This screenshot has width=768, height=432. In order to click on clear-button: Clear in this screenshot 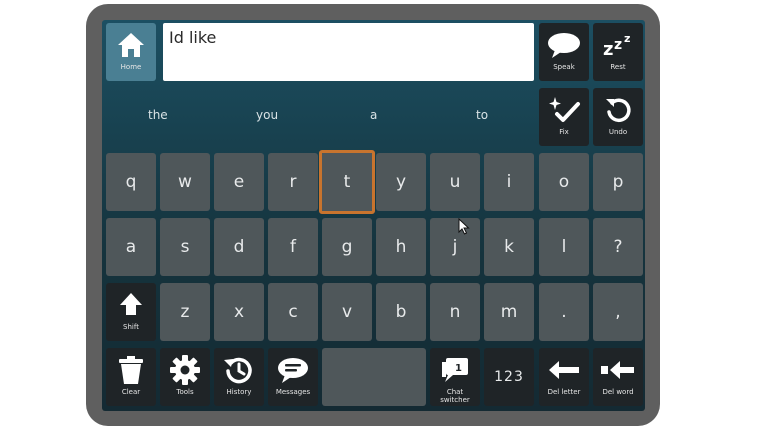, I will do `click(131, 377)`.